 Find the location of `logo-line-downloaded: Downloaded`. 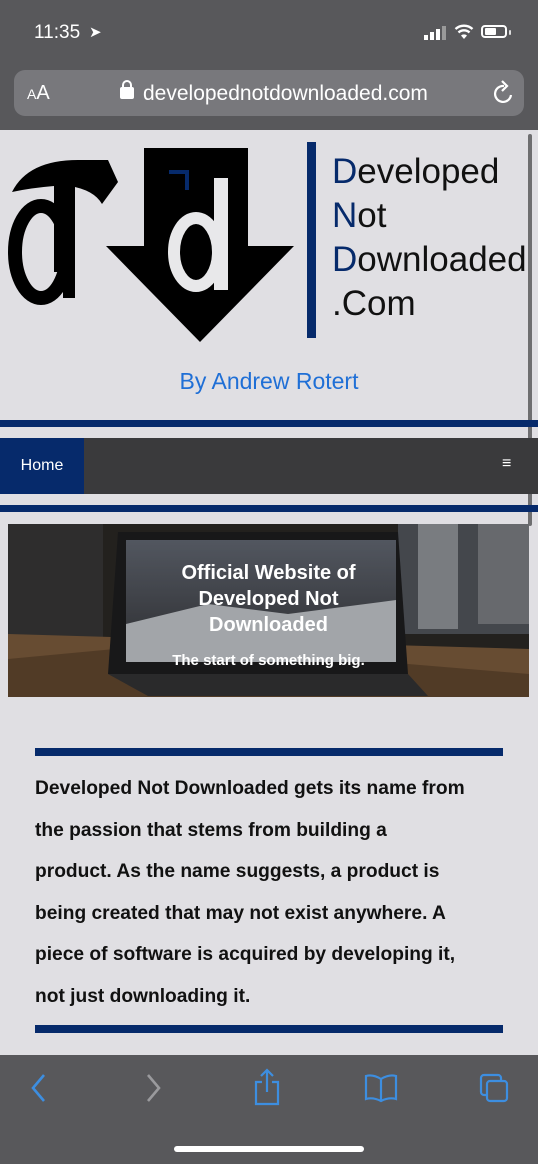

logo-line-downloaded: Downloaded is located at coordinates (429, 260).